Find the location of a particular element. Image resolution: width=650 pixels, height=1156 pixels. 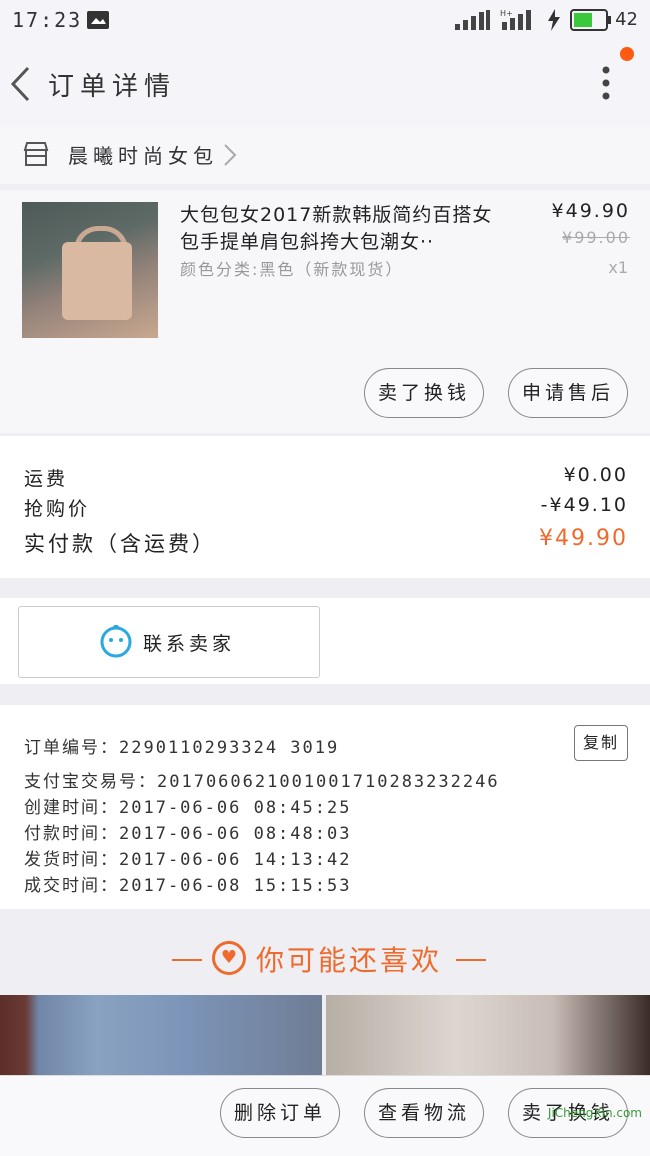

svg-text: H+ is located at coordinates (506, 13).